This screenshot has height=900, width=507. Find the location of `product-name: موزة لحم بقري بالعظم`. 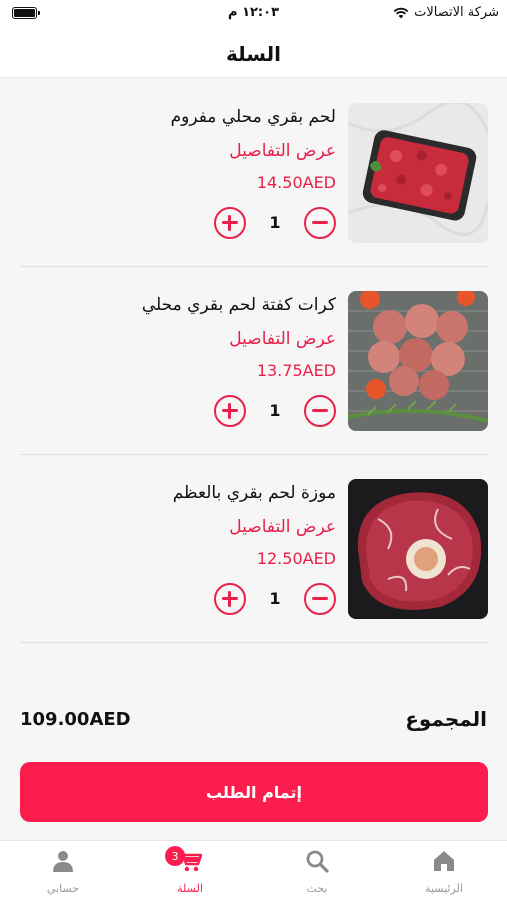

product-name: موزة لحم بقري بالعظم is located at coordinates (254, 493).